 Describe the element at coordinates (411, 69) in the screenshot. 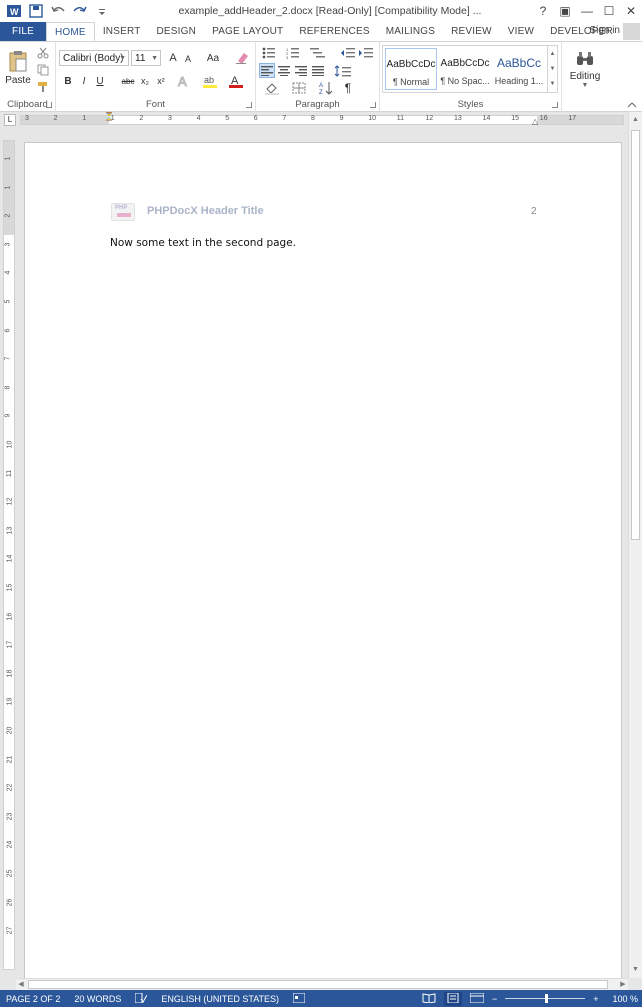

I see `style-normal: AaBbCcDc ¶ Normal` at that location.